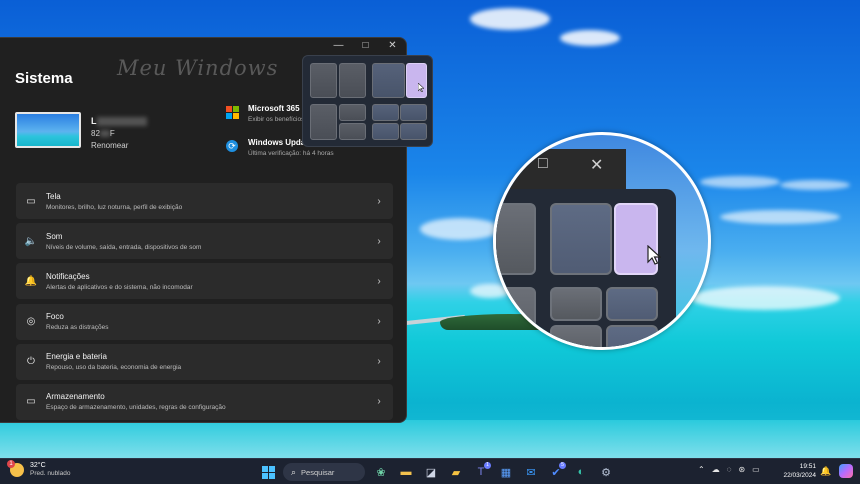  Describe the element at coordinates (53, 196) in the screenshot. I see `item-title: Tela` at that location.